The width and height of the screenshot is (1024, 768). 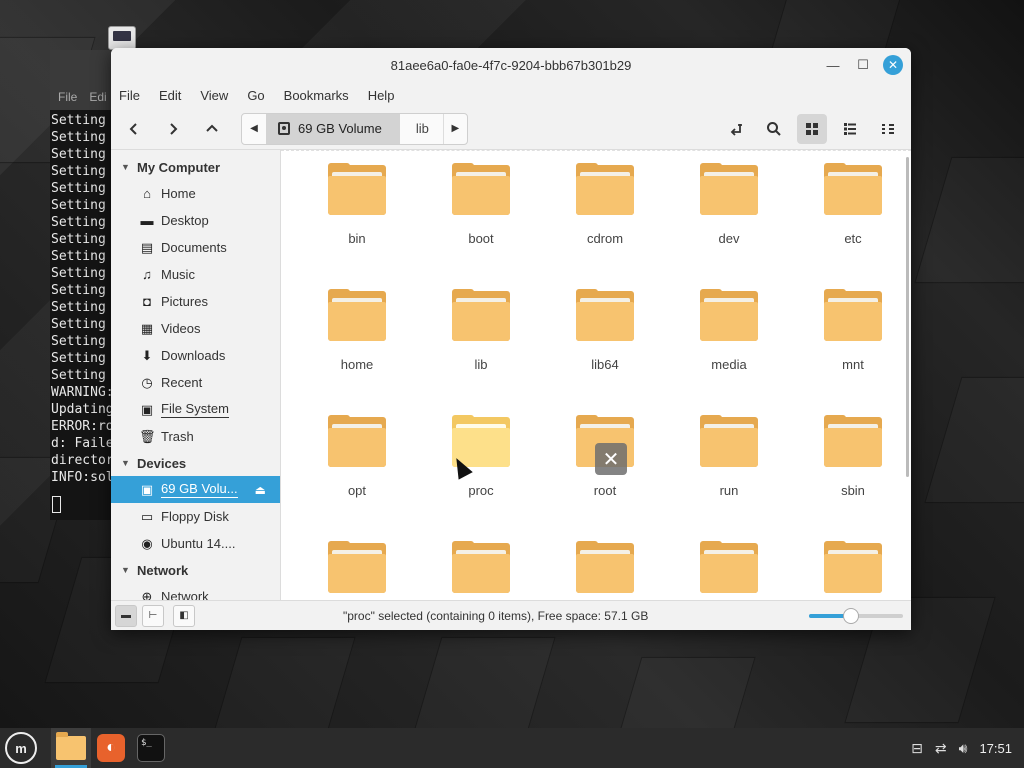 I want to click on mint-logo-icon: m, so click(x=21, y=748).